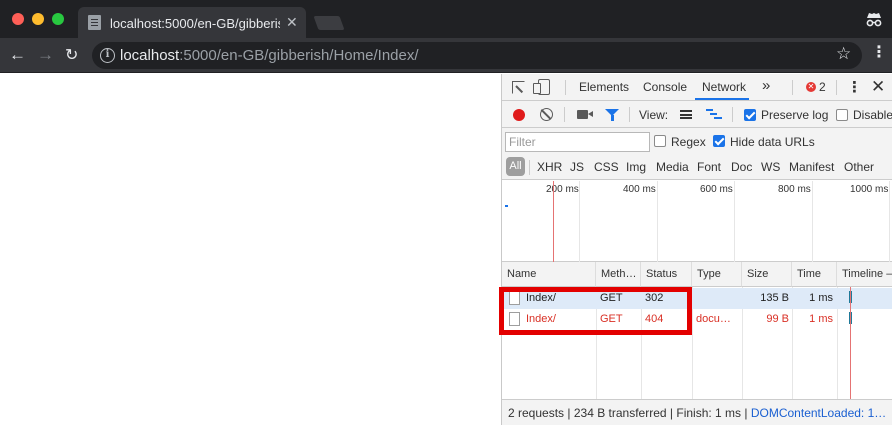  Describe the element at coordinates (719, 141) in the screenshot. I see `hide-data-urls-checkbox` at that location.